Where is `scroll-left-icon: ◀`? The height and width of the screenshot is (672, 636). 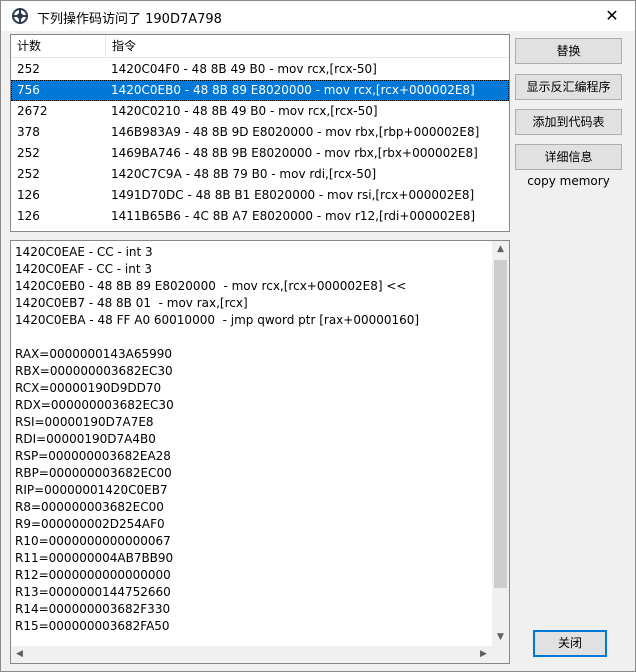 scroll-left-icon: ◀ is located at coordinates (19, 654).